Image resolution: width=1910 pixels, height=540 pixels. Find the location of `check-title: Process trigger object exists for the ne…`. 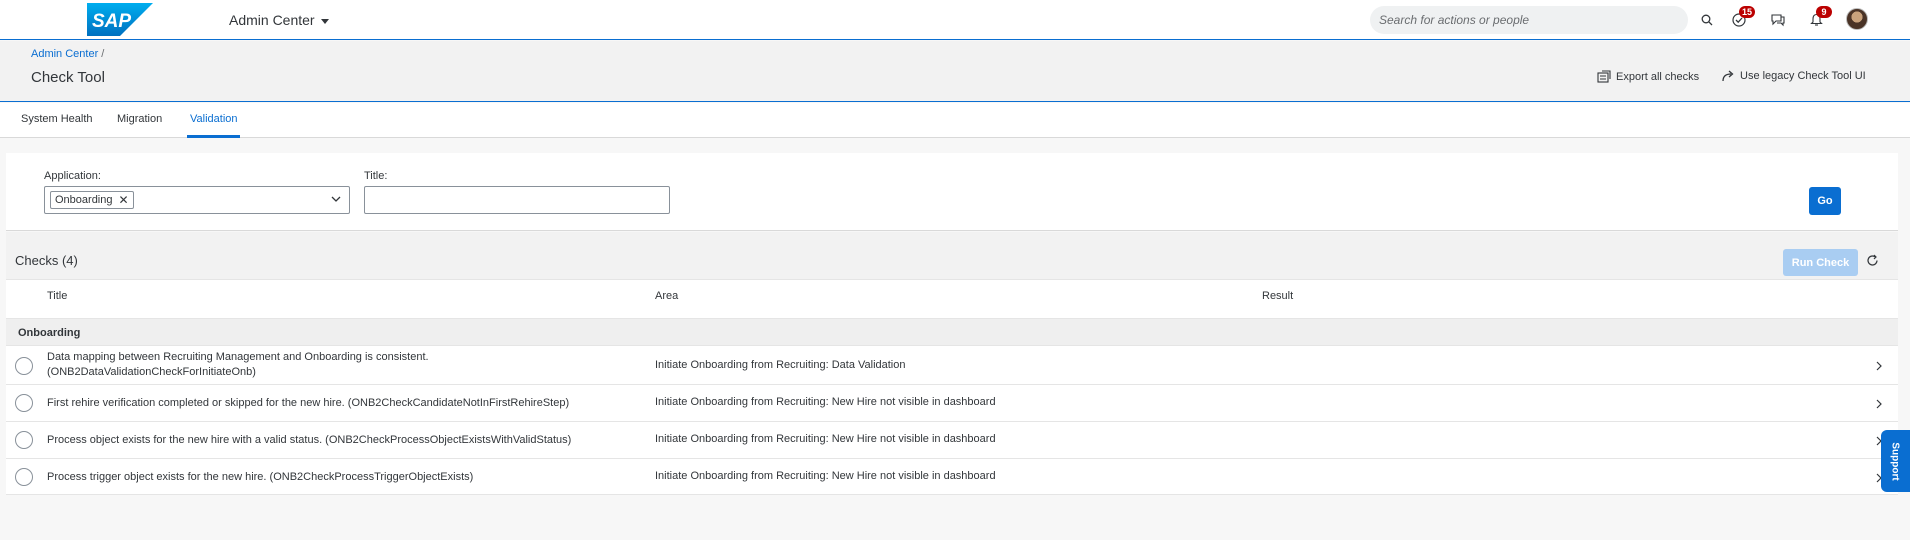

check-title: Process trigger object exists for the ne… is located at coordinates (260, 477).